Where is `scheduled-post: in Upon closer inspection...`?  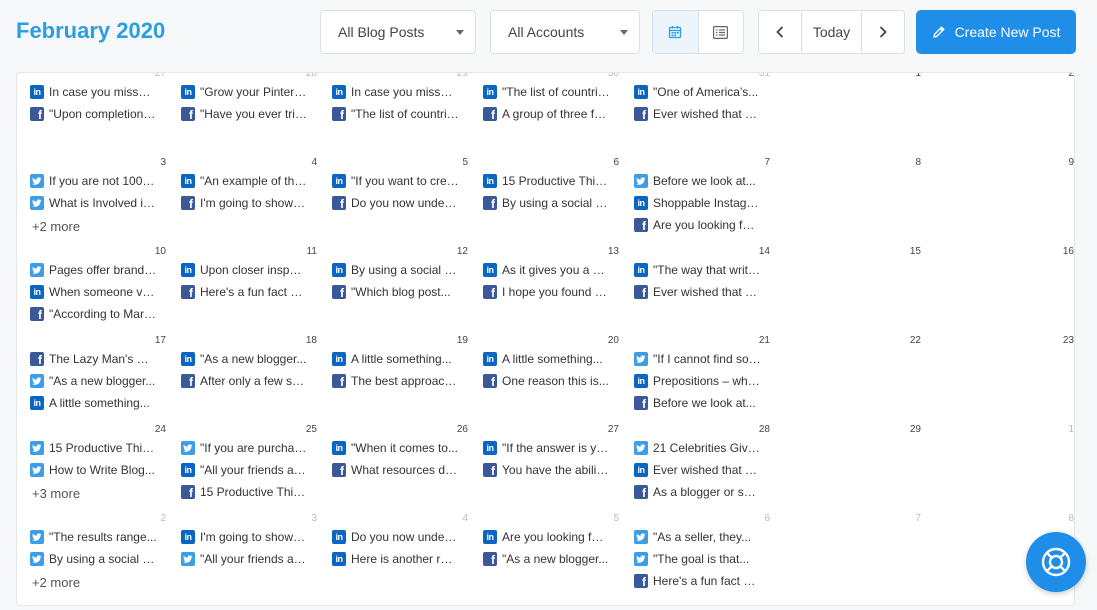
scheduled-post: in Upon closer inspection... is located at coordinates (244, 270).